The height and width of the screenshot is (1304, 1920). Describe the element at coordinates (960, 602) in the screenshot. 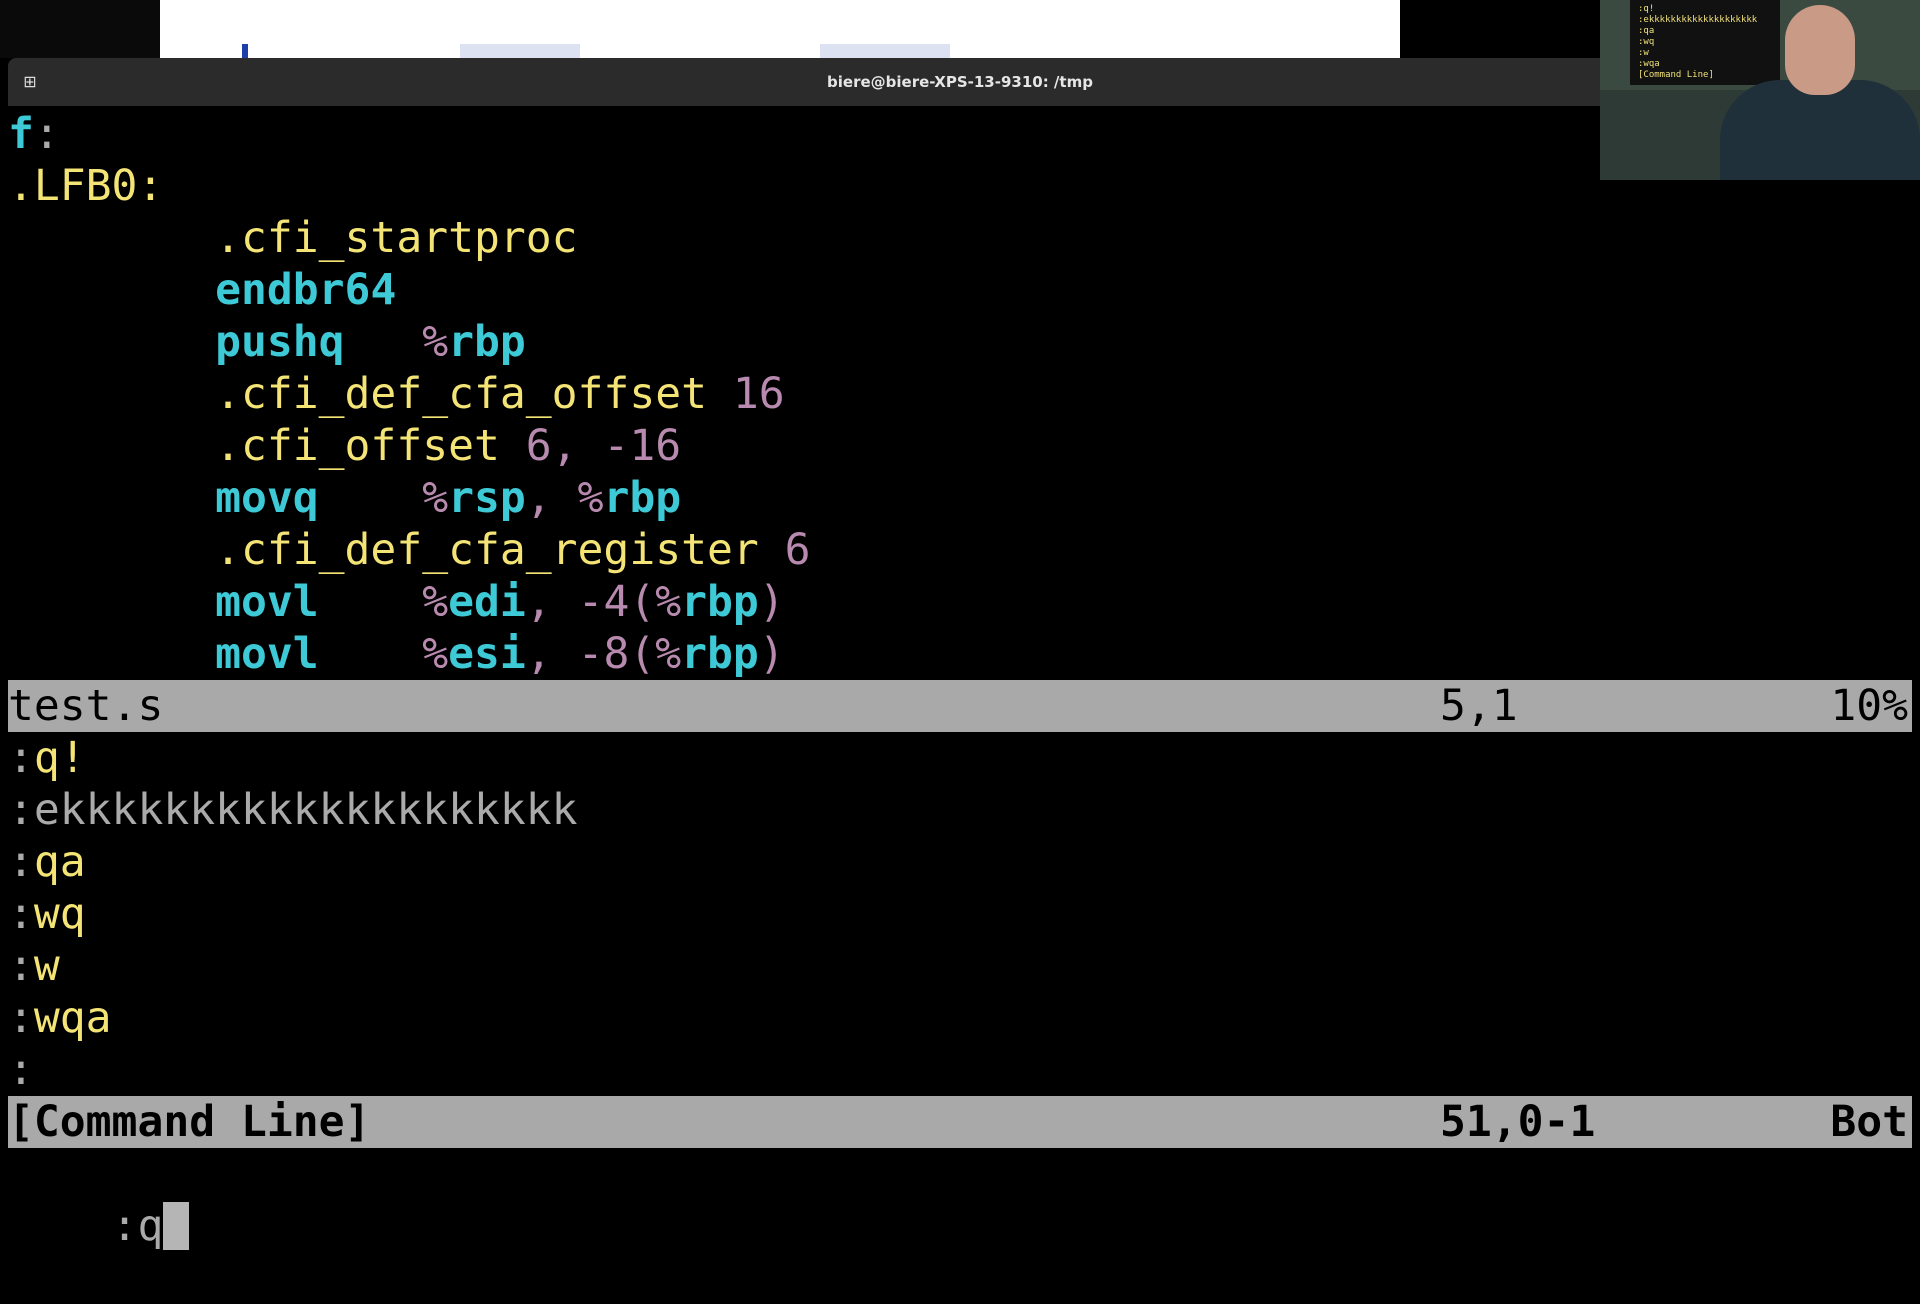

I see `code-line: movl %edi, -4(%rbp)` at that location.